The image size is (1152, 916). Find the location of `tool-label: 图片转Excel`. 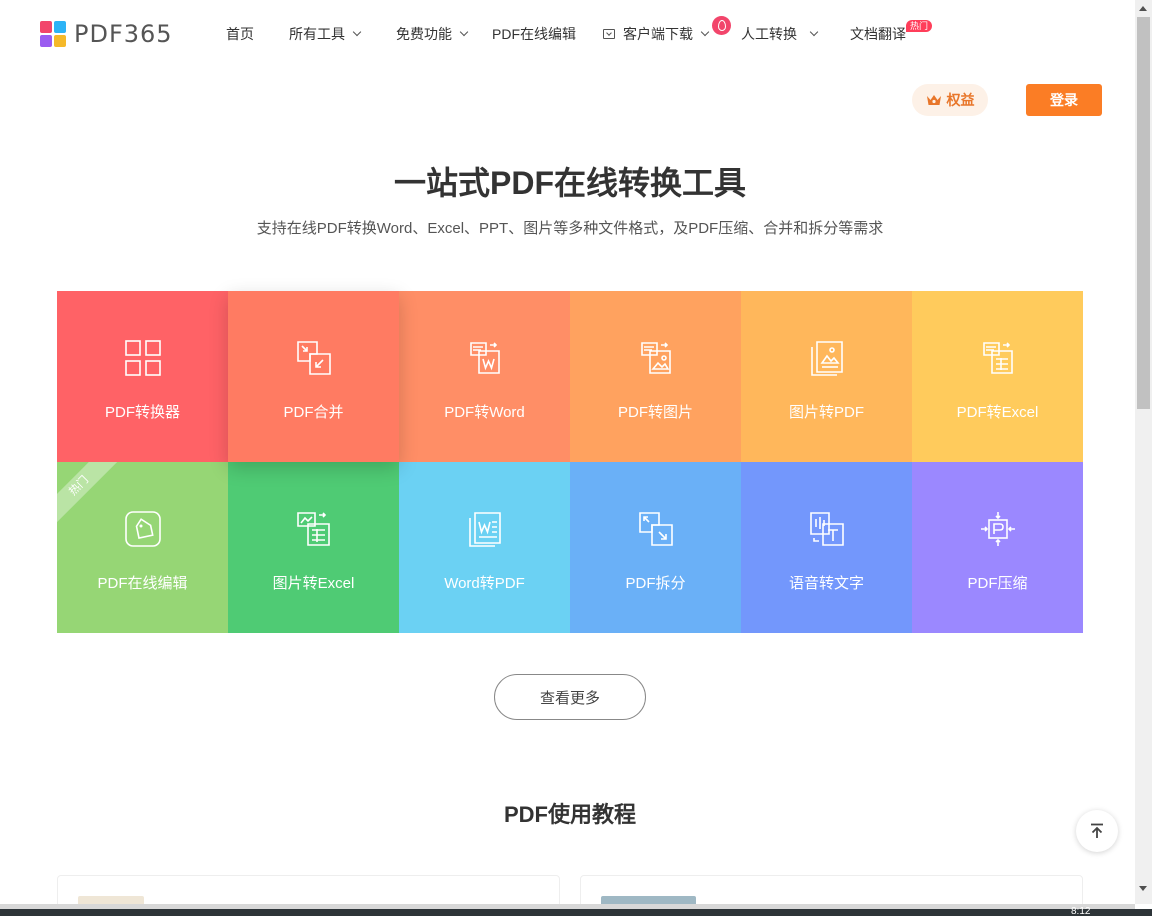

tool-label: 图片转Excel is located at coordinates (313, 583).